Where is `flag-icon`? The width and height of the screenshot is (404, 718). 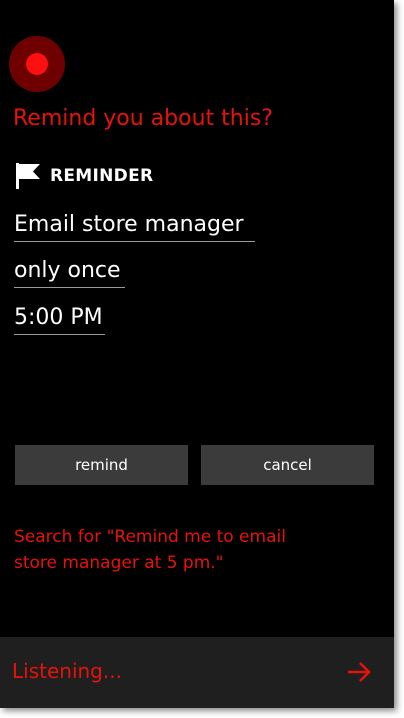 flag-icon is located at coordinates (28, 176).